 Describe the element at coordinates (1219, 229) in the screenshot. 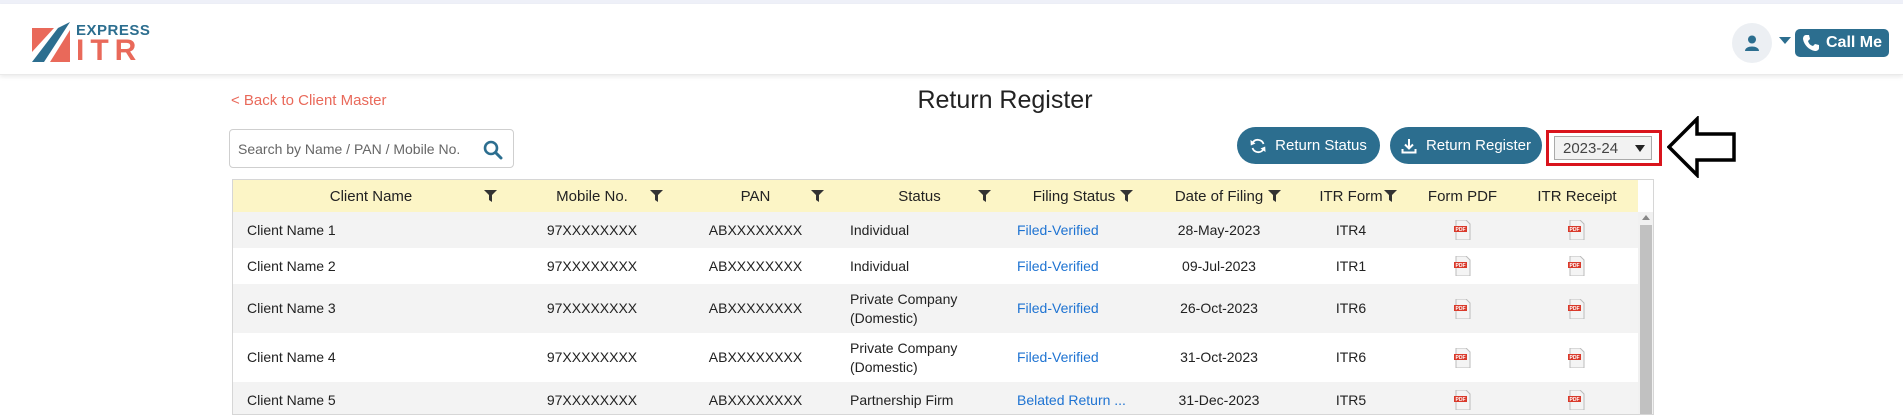

I see `cell-date-of-filing: 28-May-2023` at that location.